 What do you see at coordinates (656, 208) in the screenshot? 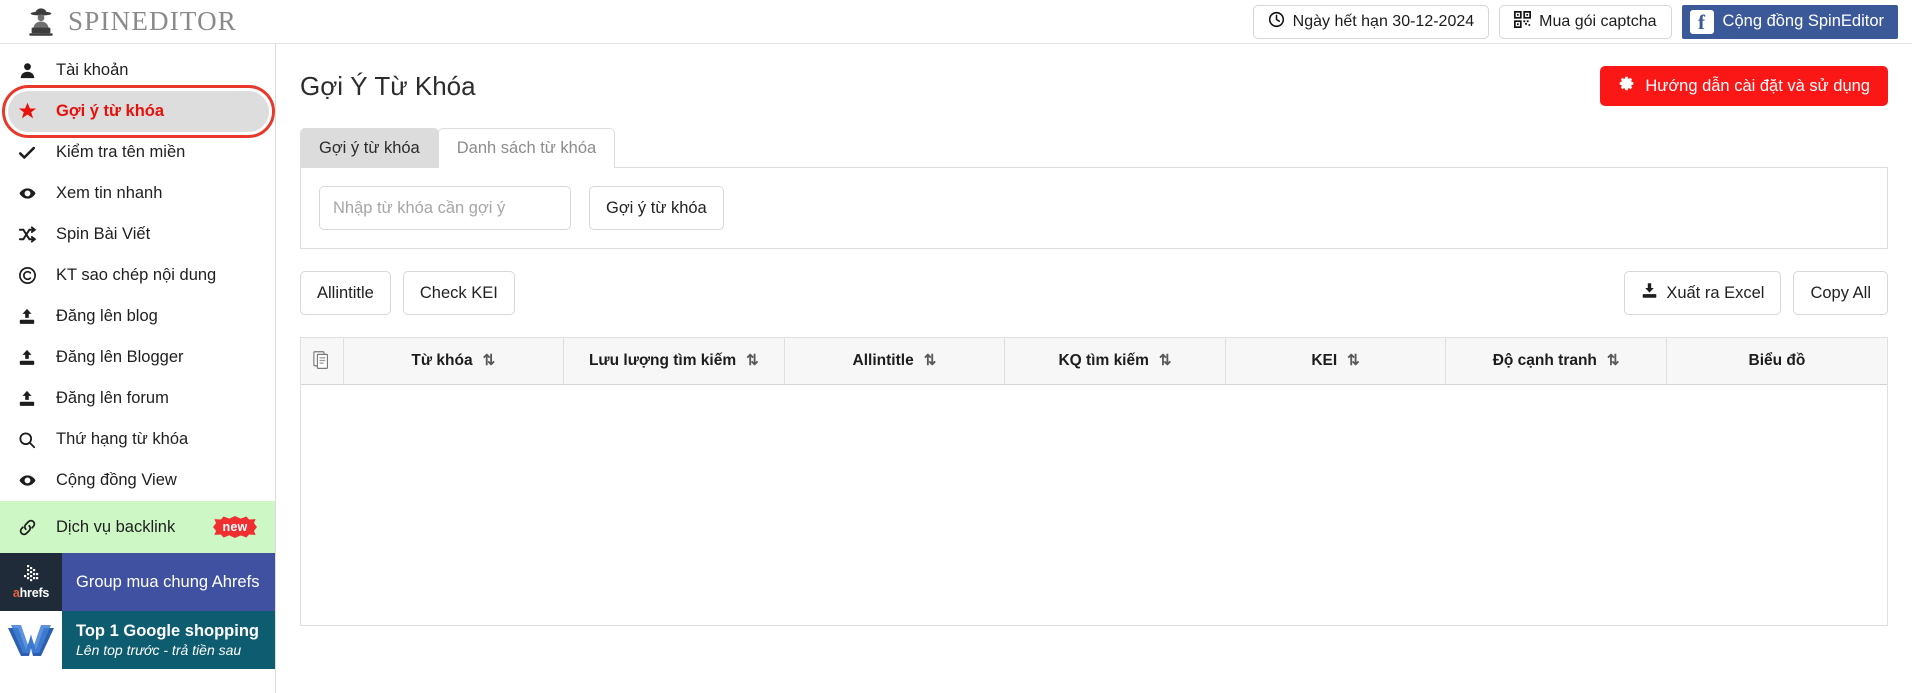
I see `suggest-keyword-button: Gợi ý từ khóa` at bounding box center [656, 208].